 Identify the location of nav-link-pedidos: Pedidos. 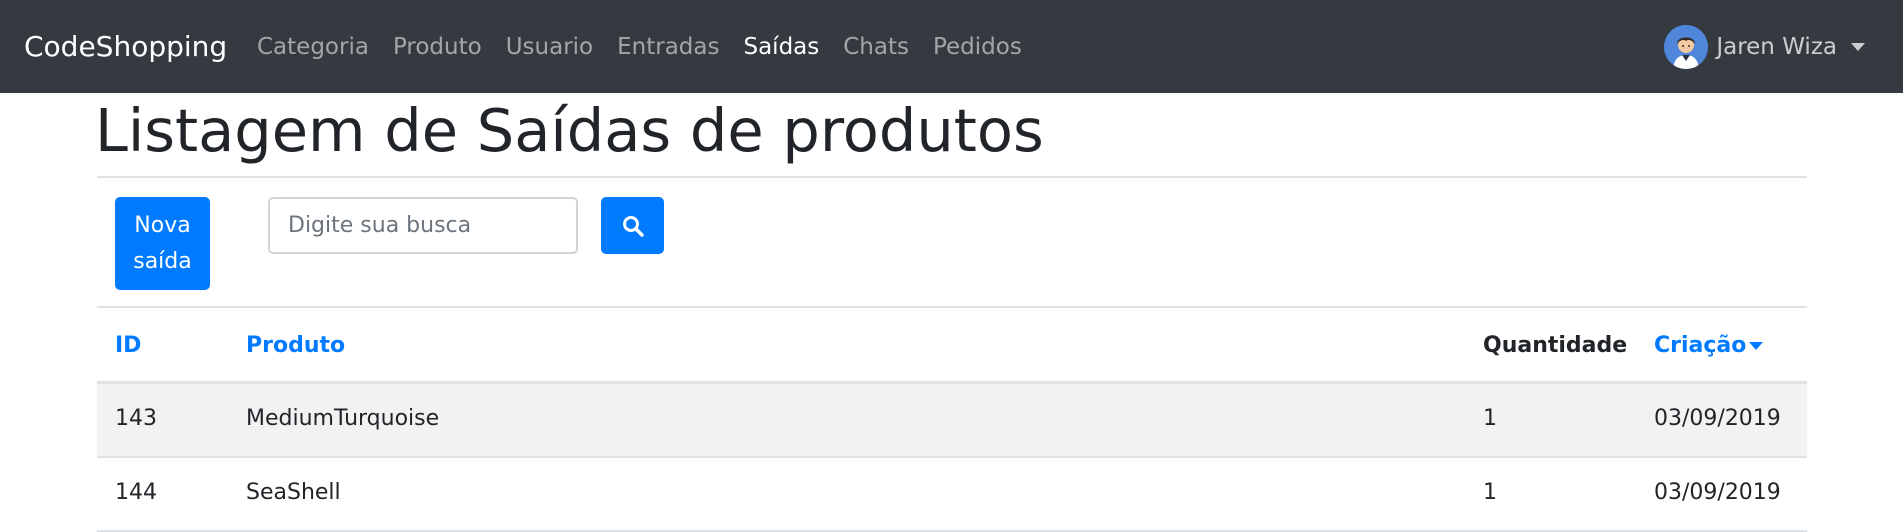
(977, 47).